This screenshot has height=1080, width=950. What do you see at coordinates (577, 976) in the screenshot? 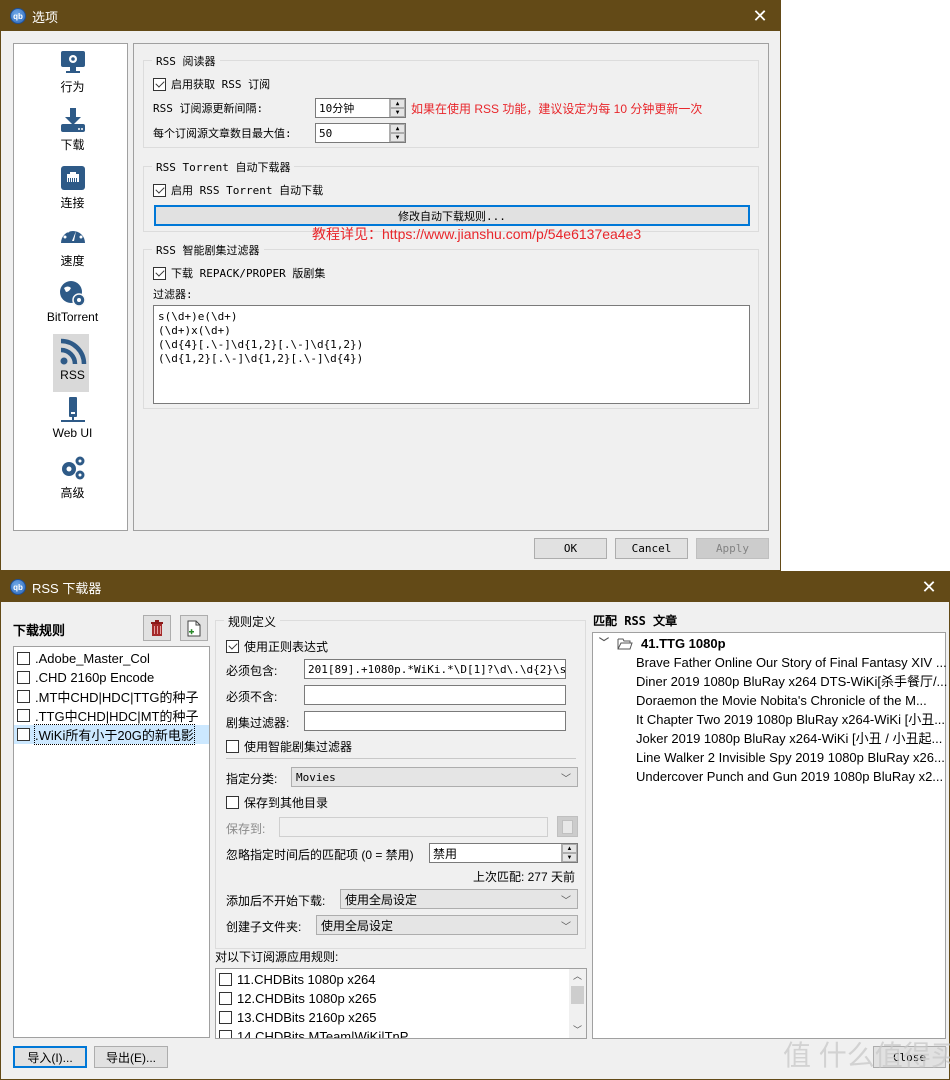
I see `scroll-up-icon: ︿` at bounding box center [577, 976].